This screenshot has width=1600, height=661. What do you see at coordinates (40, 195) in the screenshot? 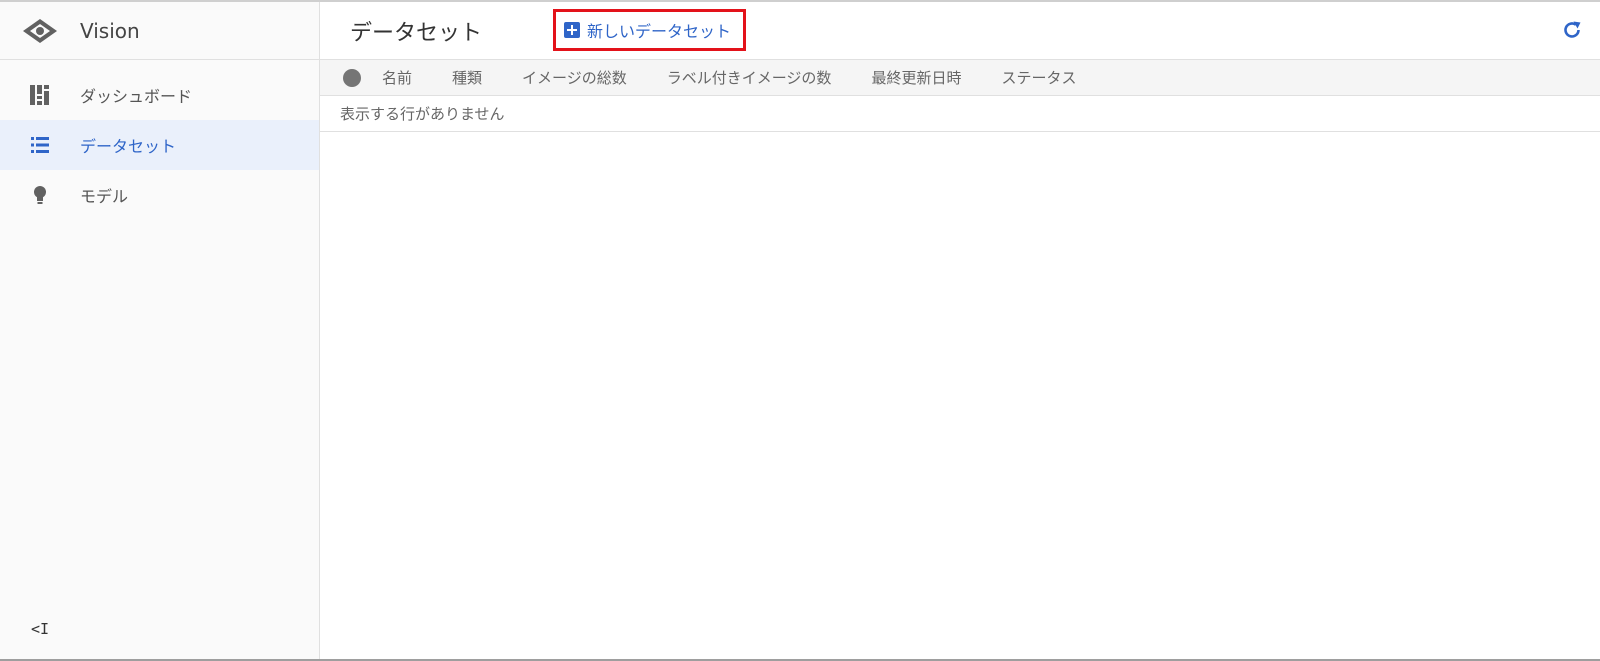
I see `lightbulb-icon` at bounding box center [40, 195].